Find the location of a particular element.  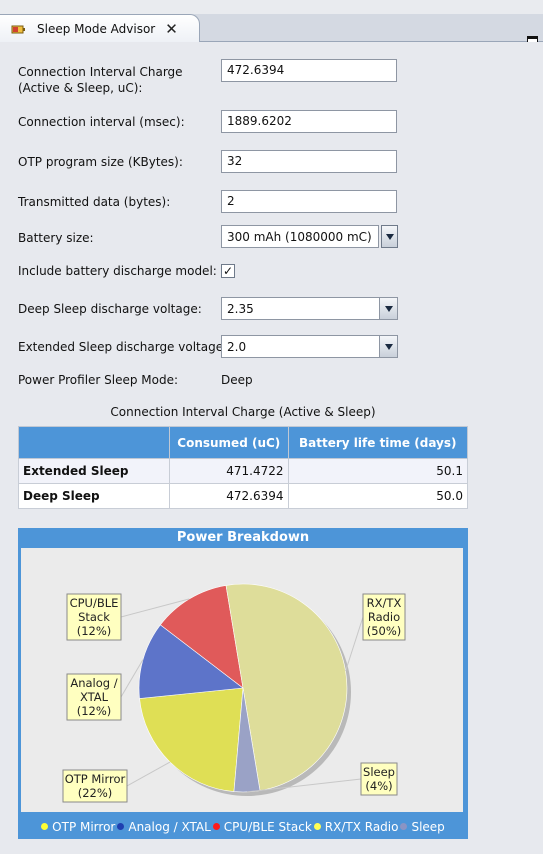

legend-label: Analog / XTAL is located at coordinates (169, 827).